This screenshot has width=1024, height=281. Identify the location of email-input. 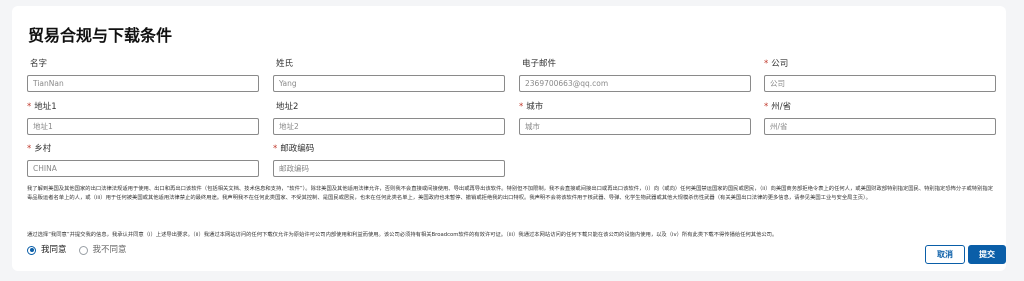
(635, 83).